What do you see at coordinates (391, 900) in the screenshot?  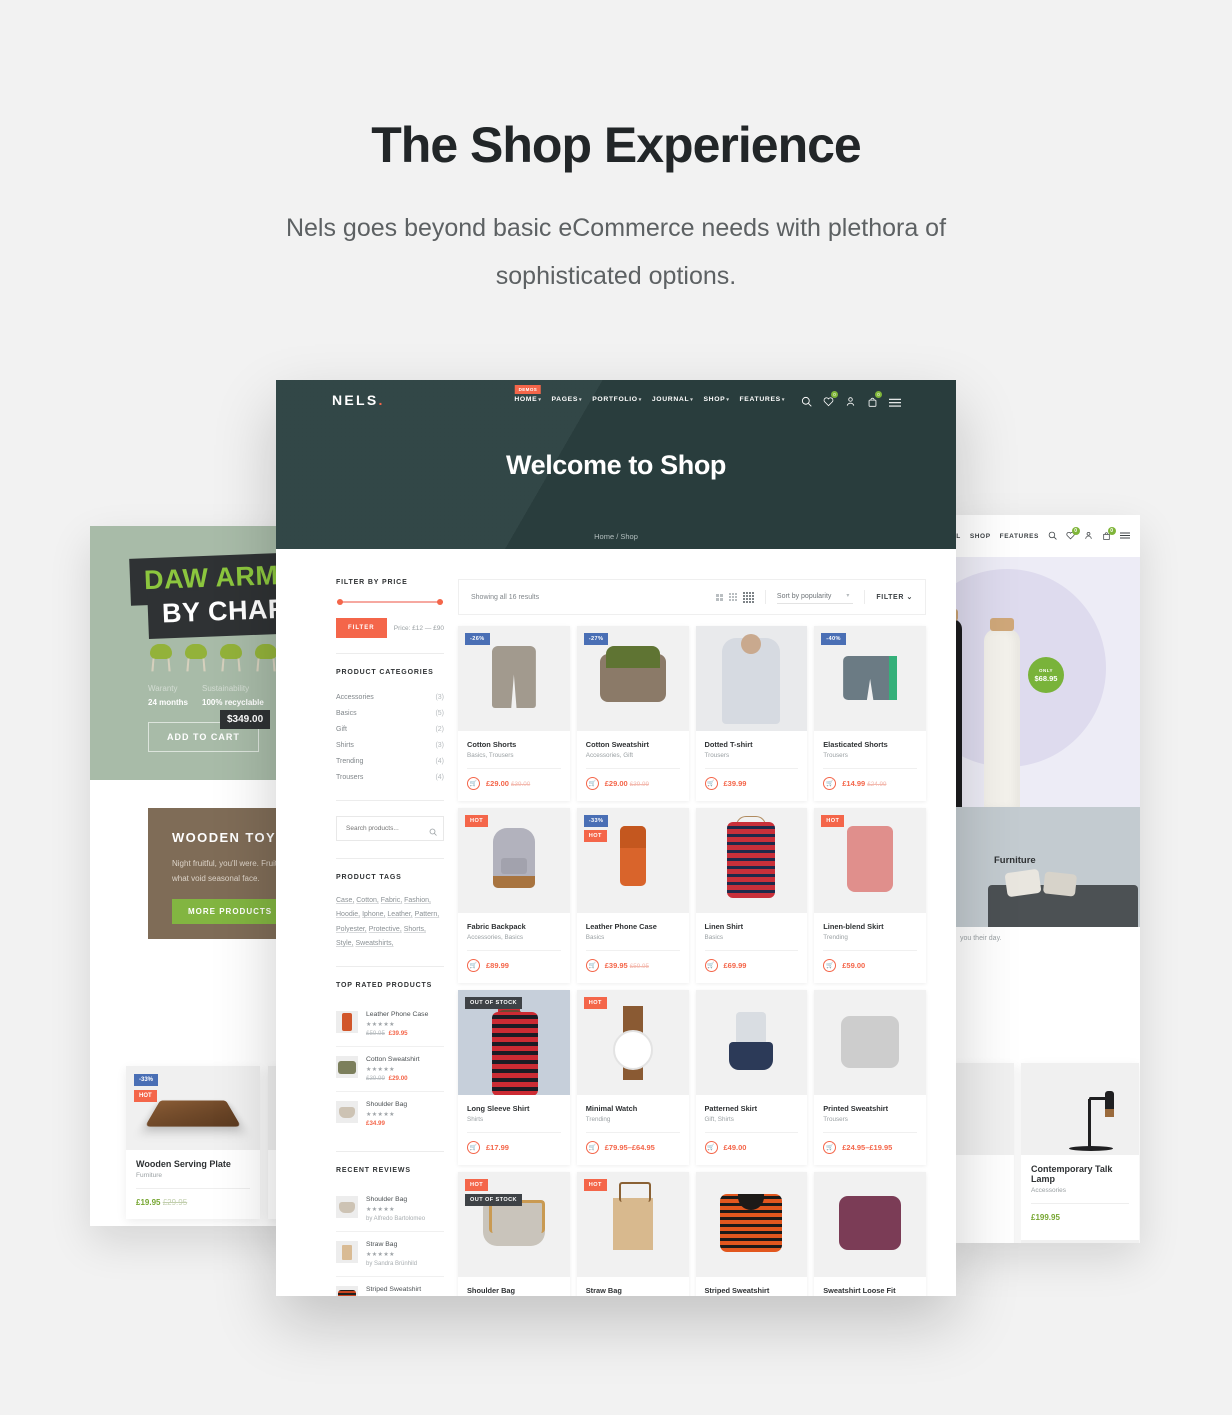 I see `tag-fabric: Fabric,` at bounding box center [391, 900].